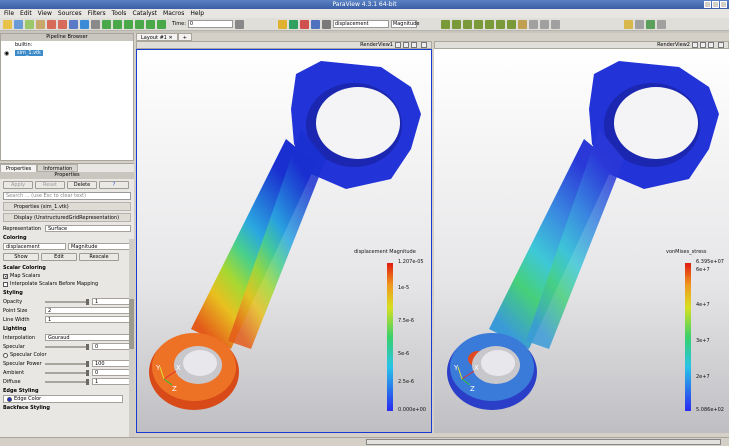  Describe the element at coordinates (99, 246) in the screenshot. I see `coloring-component-select: Magnitude` at that location.